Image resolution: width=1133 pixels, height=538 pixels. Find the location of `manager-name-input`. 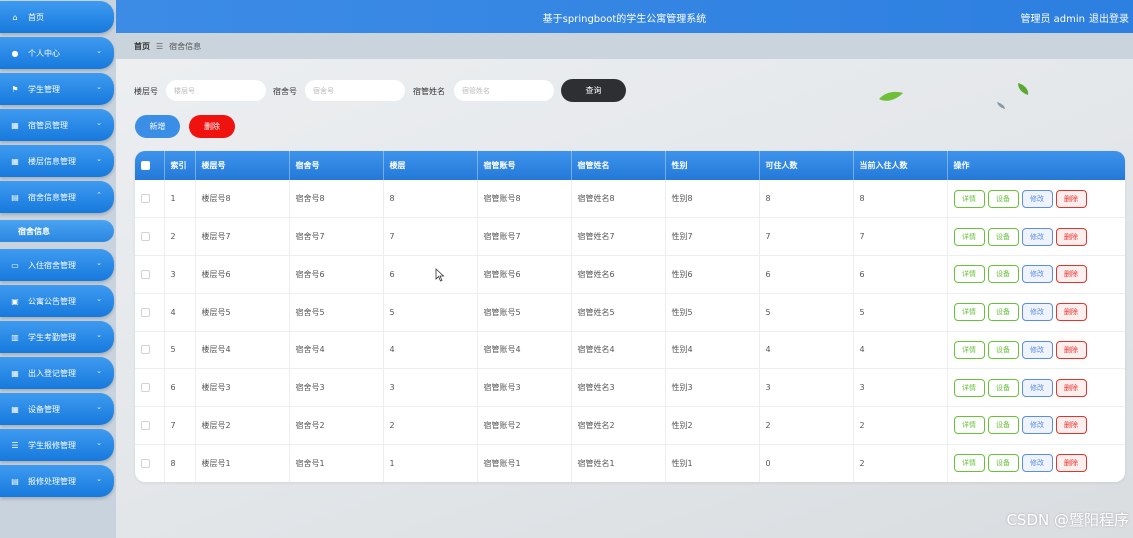

manager-name-input is located at coordinates (504, 90).